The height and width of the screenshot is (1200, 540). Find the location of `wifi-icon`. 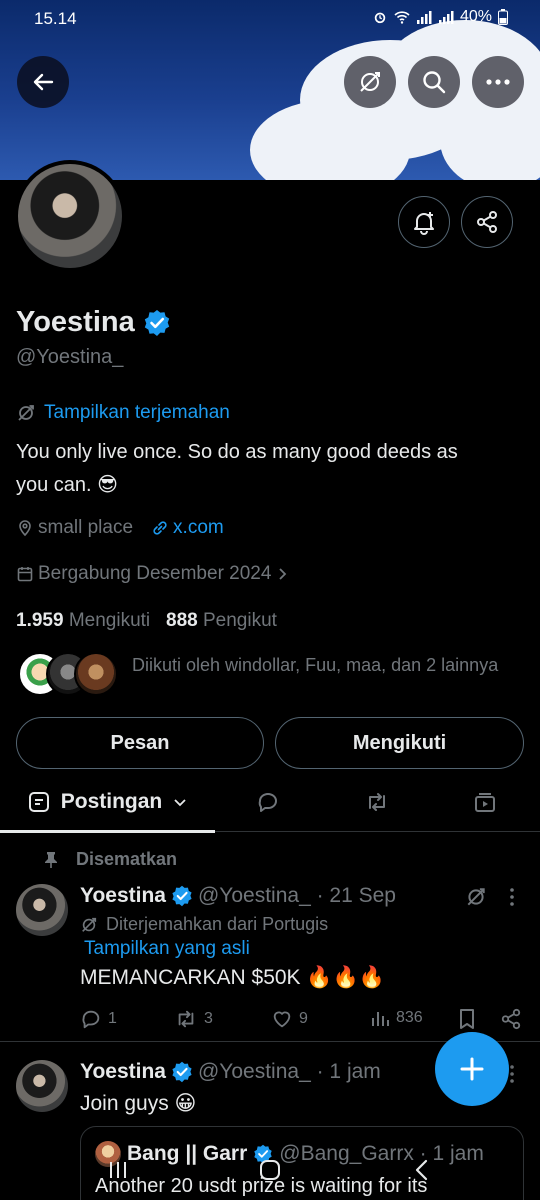

wifi-icon is located at coordinates (402, 17).